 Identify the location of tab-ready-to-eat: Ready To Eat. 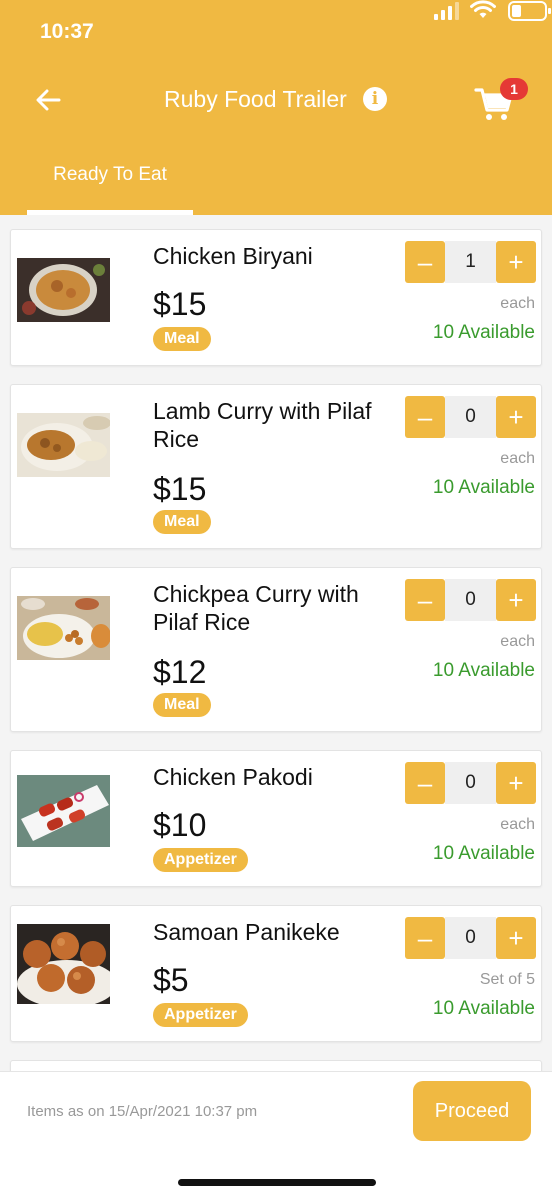
(110, 182).